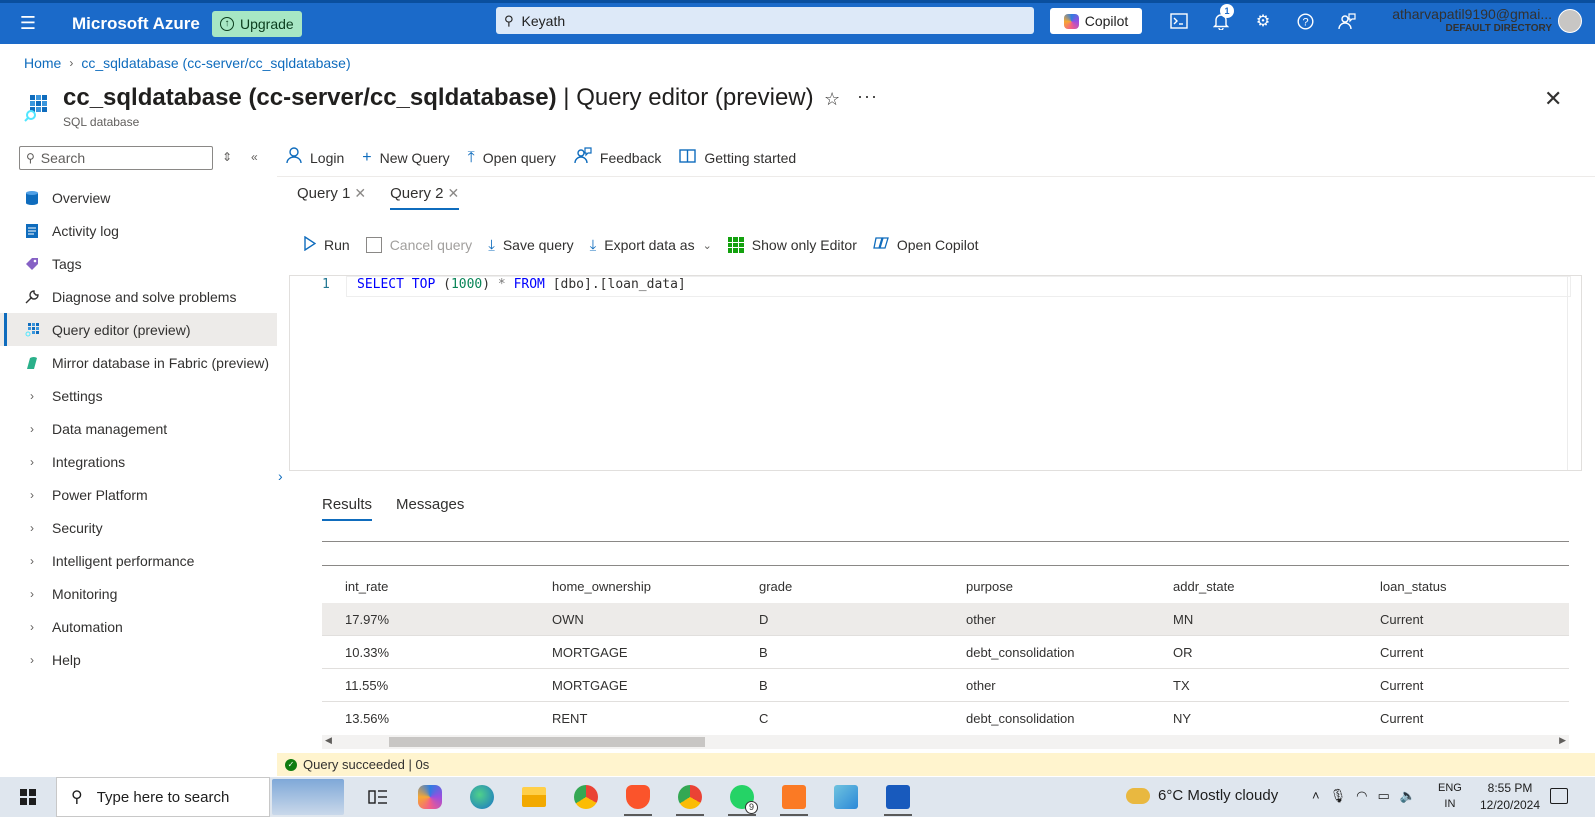  What do you see at coordinates (315, 158) in the screenshot?
I see `login-button: Login` at bounding box center [315, 158].